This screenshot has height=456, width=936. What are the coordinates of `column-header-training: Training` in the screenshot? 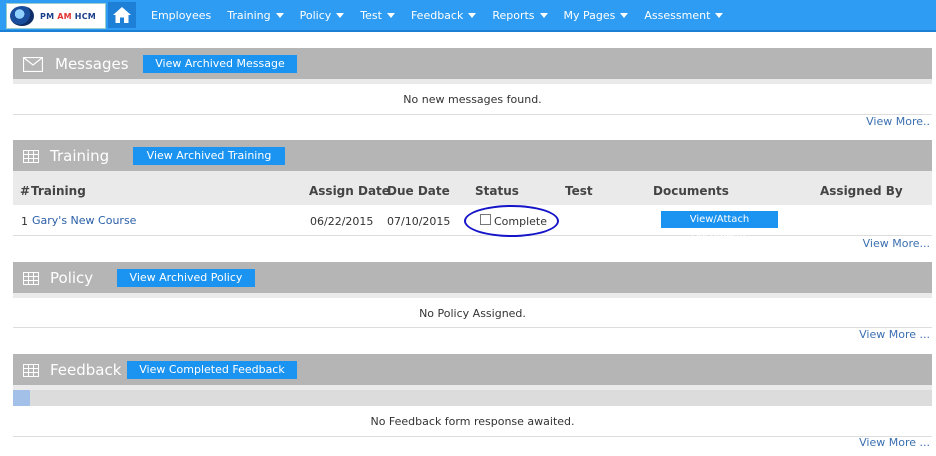 It's located at (58, 191).